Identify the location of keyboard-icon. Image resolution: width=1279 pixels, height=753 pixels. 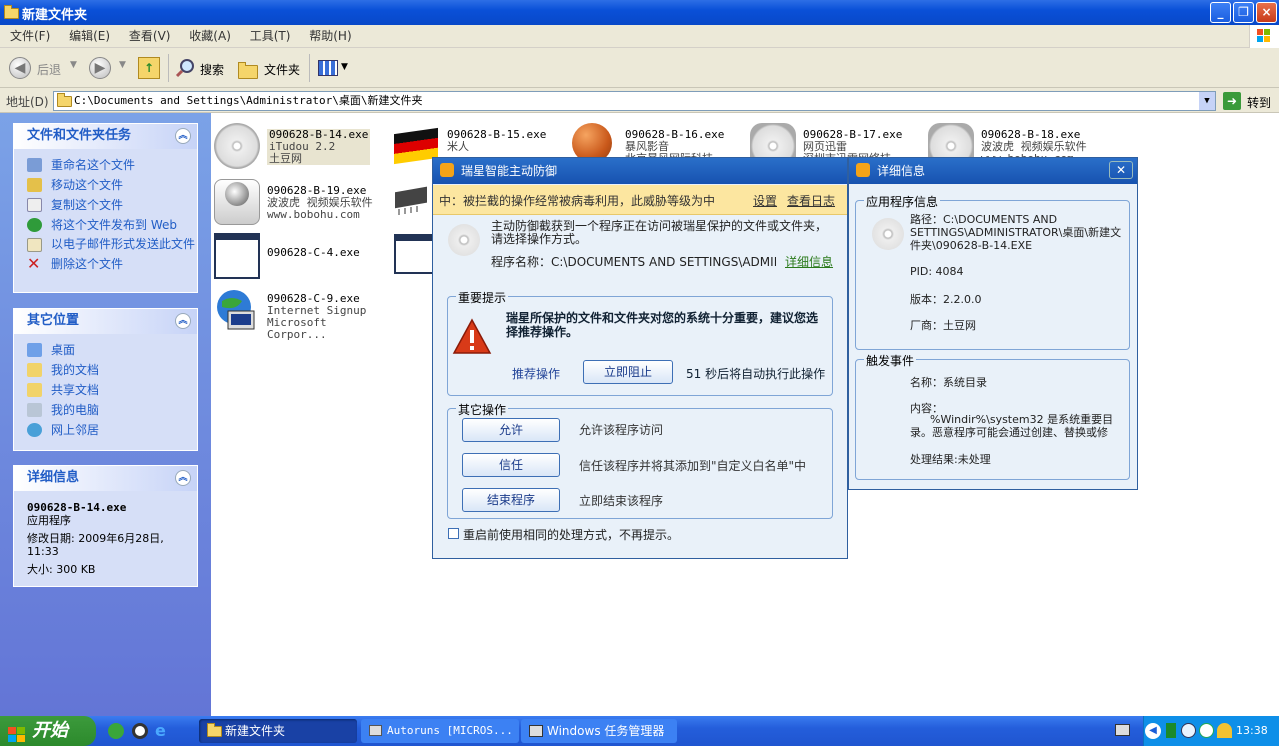
(1122, 730).